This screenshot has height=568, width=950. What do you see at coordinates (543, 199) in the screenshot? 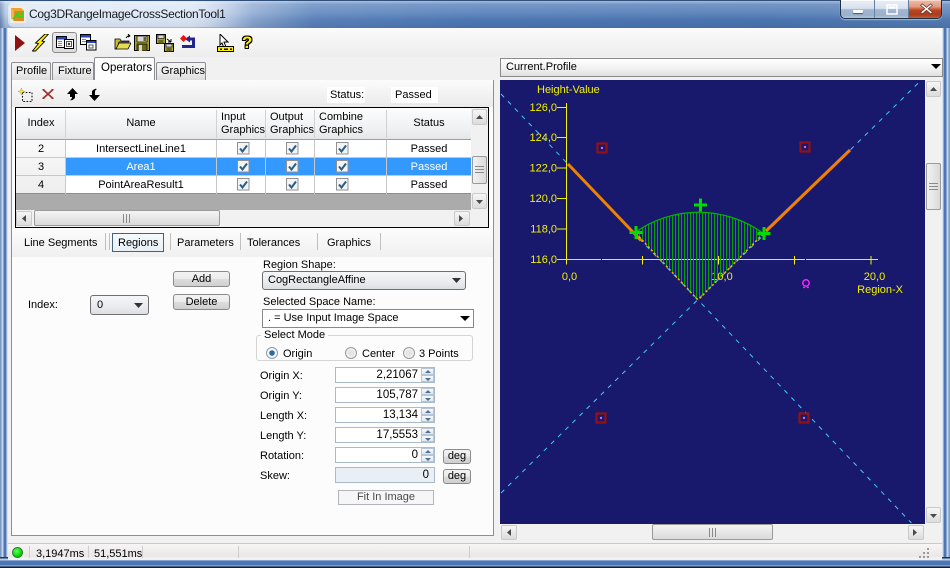
I see `svg-text: 120,0` at bounding box center [543, 199].